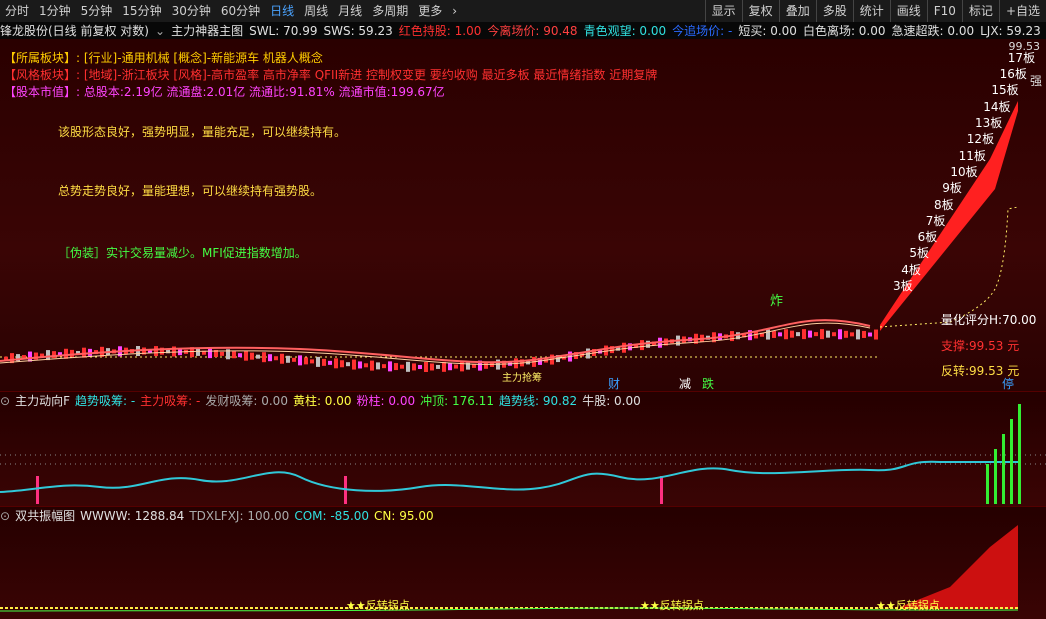 The height and width of the screenshot is (619, 1046). I want to click on board-label-14: 14板, so click(997, 106).